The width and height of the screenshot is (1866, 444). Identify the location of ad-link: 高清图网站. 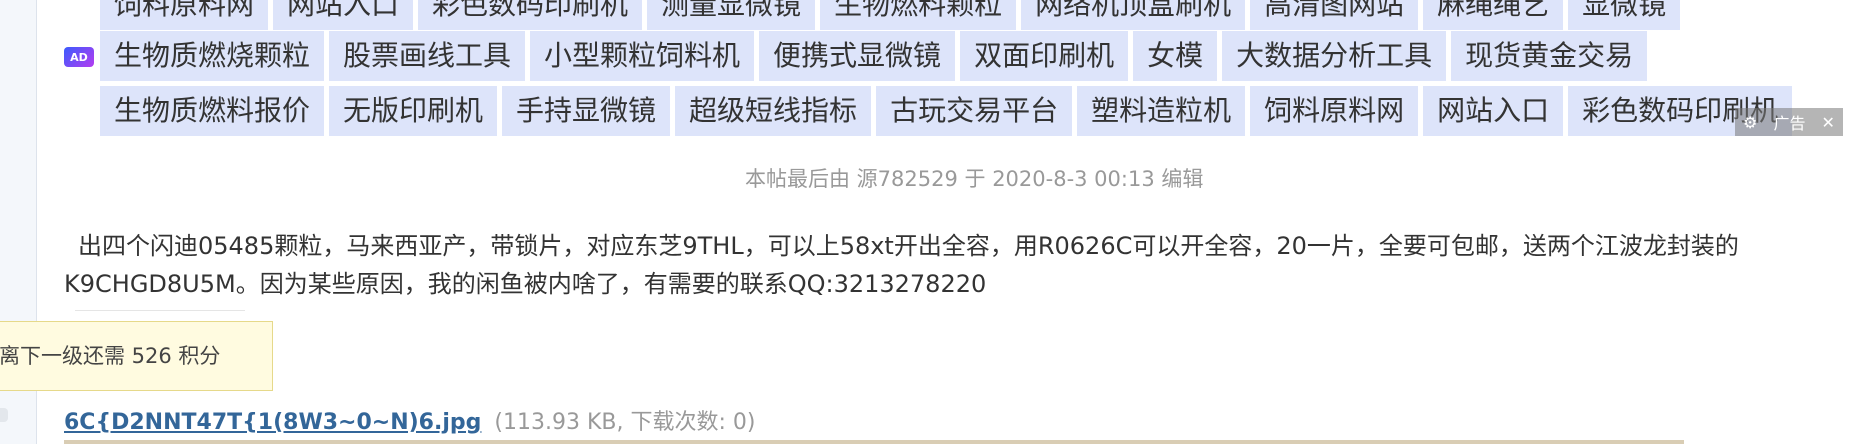
(1334, 15).